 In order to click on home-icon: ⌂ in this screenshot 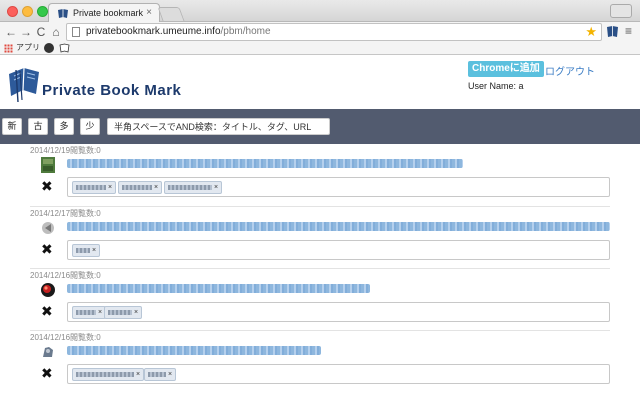, I will do `click(56, 32)`.